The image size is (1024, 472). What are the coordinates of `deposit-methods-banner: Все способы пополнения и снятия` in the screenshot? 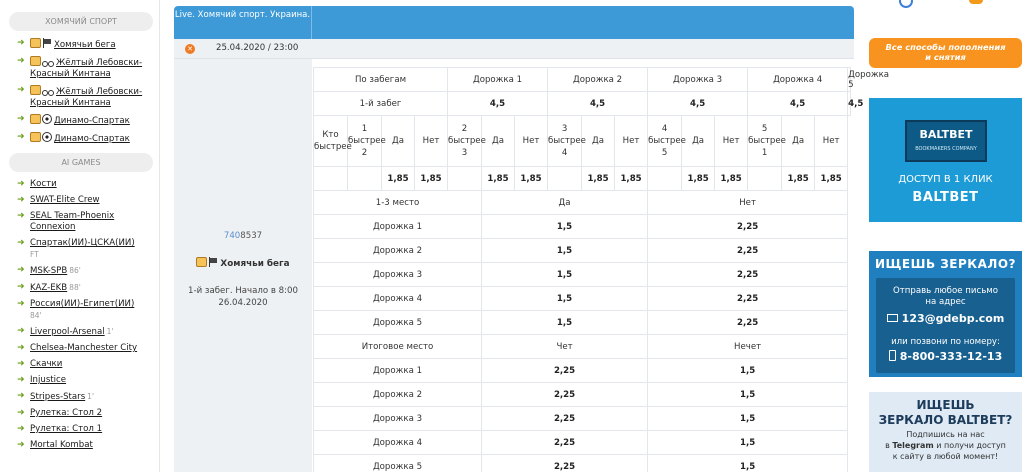 It's located at (945, 53).